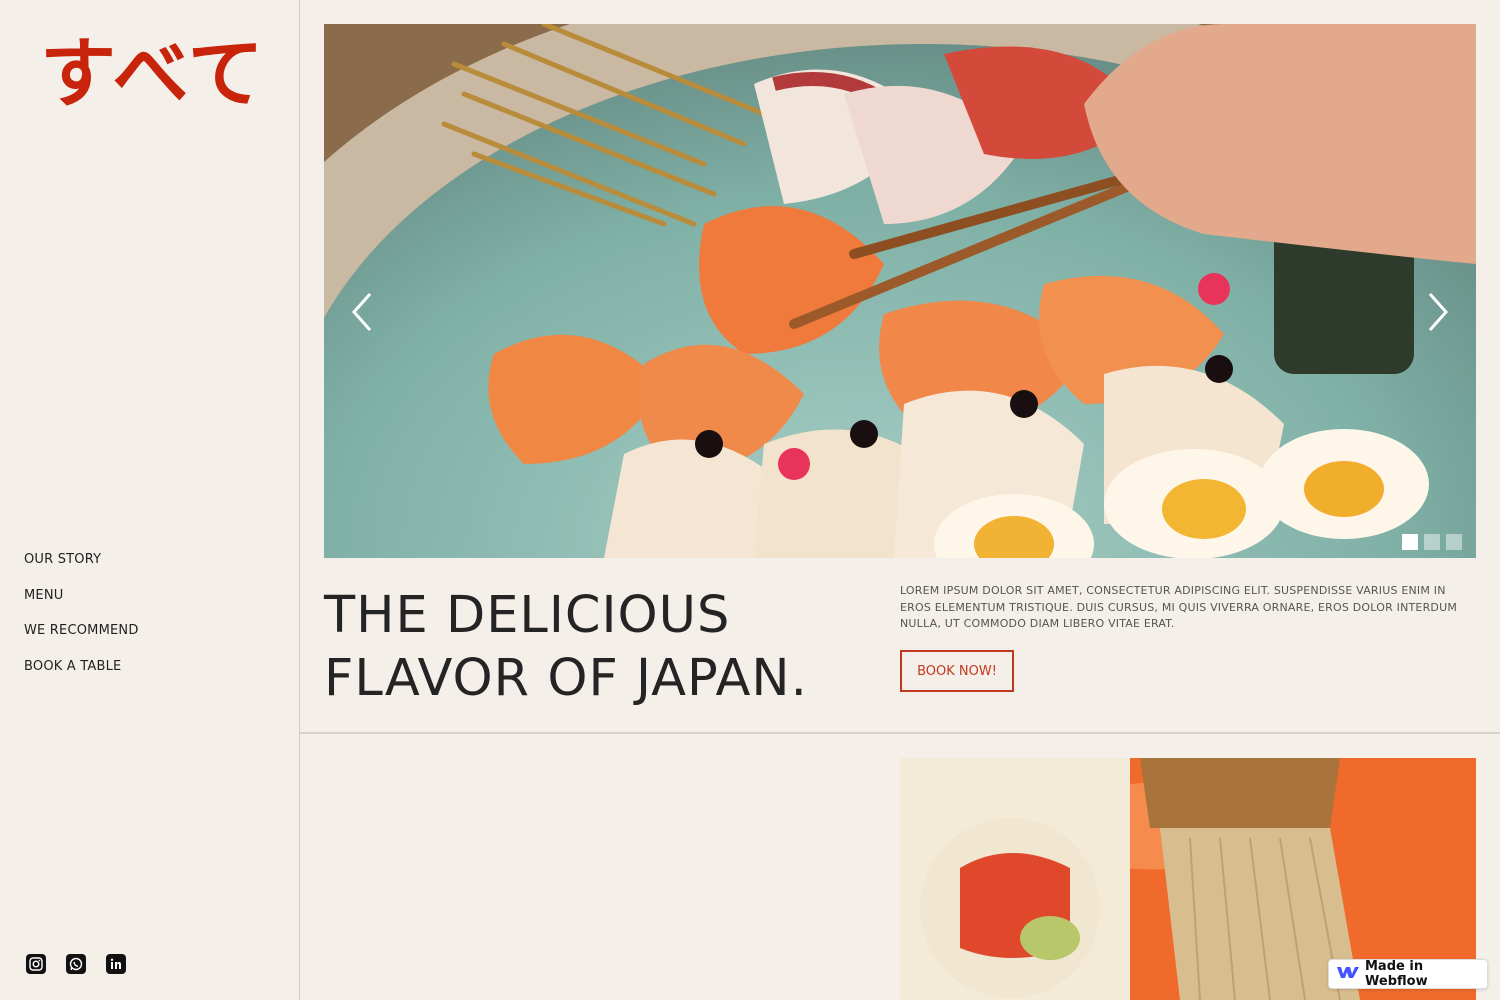 Image resolution: width=1500 pixels, height=1000 pixels. Describe the element at coordinates (566, 678) in the screenshot. I see `headline-line-2: FLAVOR OF JAPAN.` at that location.